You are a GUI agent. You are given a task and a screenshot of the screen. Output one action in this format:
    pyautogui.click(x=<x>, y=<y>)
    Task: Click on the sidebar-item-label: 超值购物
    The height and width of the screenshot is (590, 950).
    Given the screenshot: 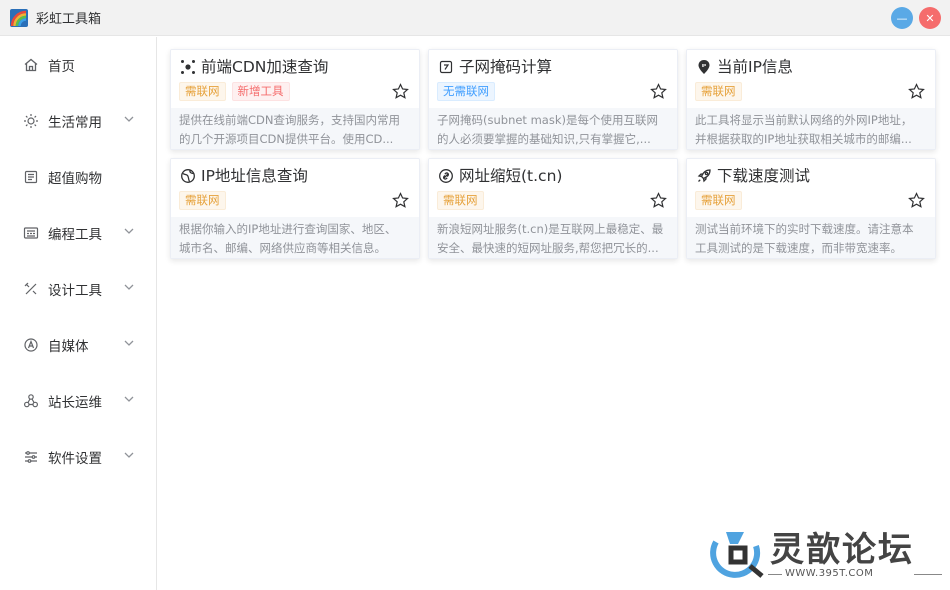 What is the action you would take?
    pyautogui.click(x=75, y=179)
    